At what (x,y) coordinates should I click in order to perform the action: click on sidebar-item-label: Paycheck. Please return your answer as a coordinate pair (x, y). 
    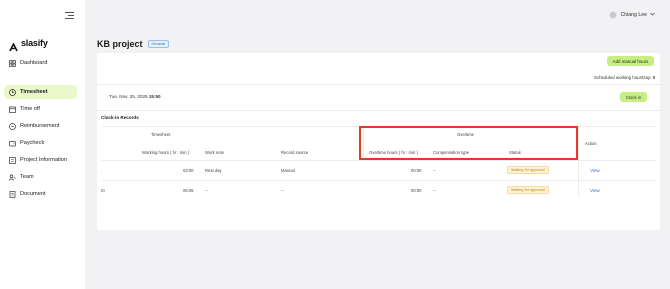
    Looking at the image, I should click on (32, 143).